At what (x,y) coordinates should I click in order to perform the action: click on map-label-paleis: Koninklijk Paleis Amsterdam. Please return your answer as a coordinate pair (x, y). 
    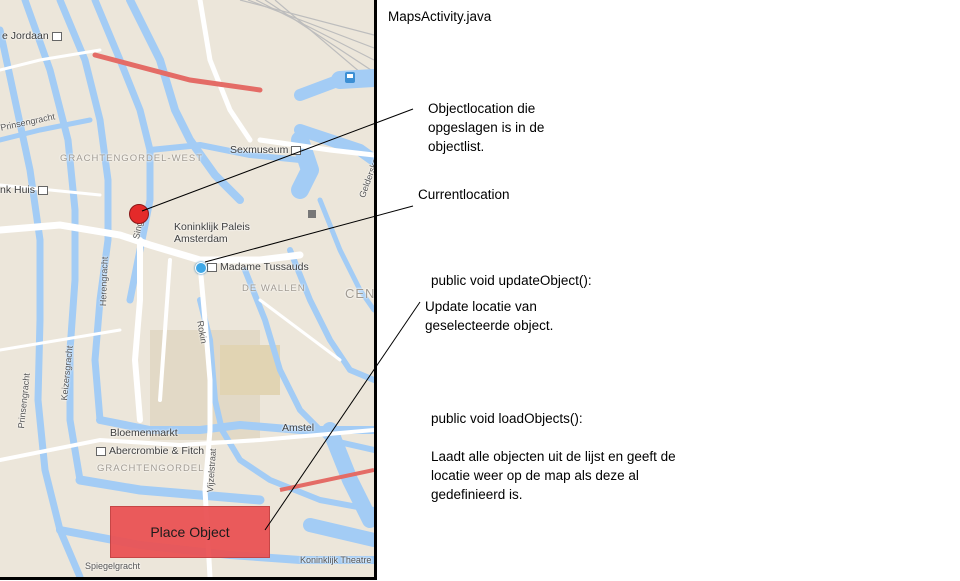
    Looking at the image, I should click on (212, 233).